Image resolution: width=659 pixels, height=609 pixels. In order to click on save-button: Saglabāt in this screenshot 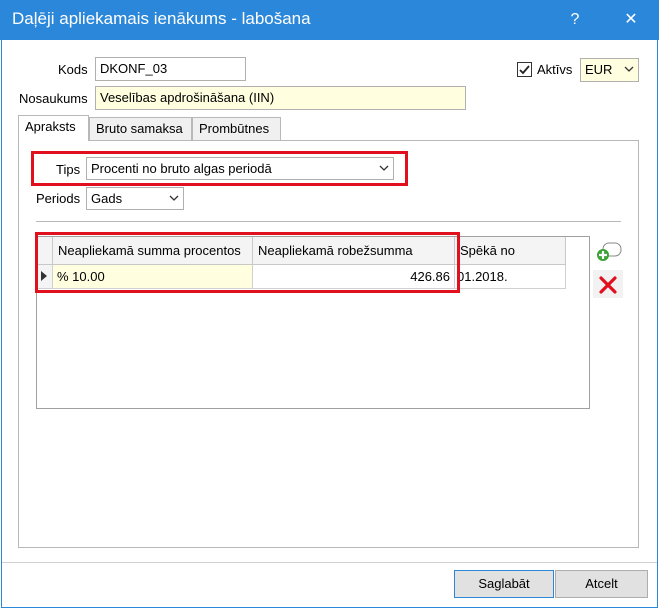, I will do `click(504, 584)`.